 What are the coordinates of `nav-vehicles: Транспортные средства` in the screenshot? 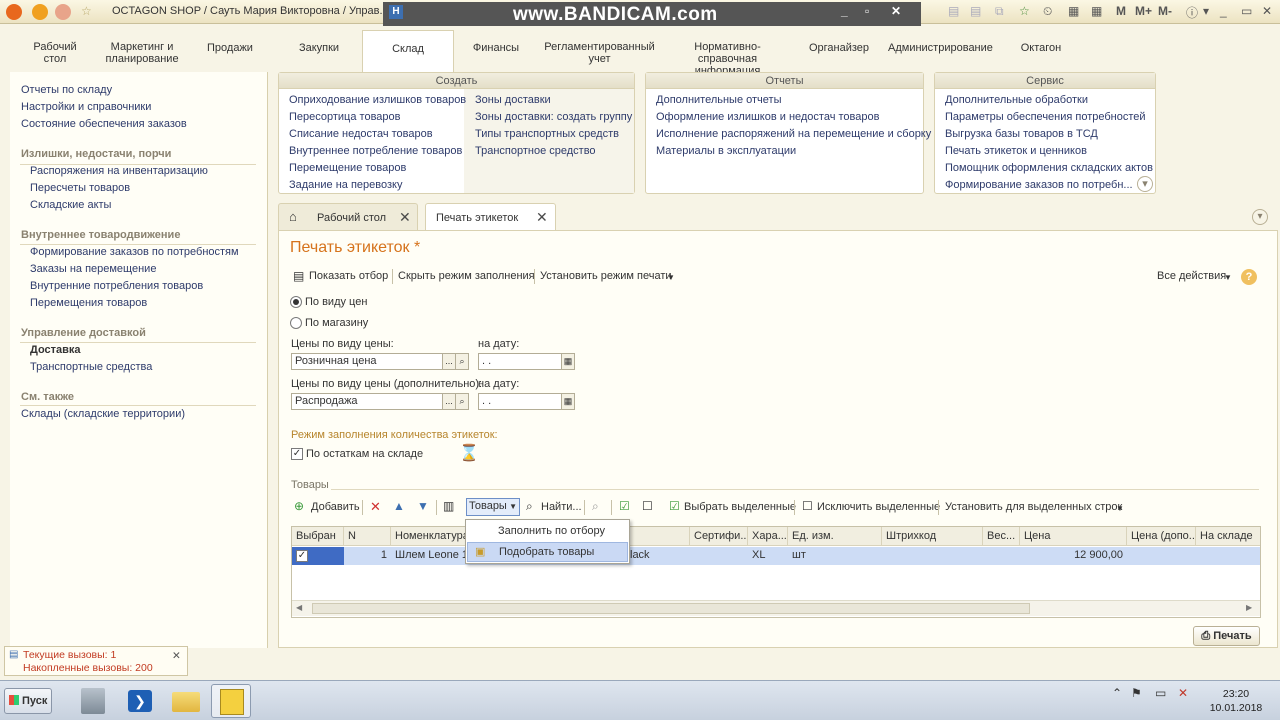 It's located at (91, 367).